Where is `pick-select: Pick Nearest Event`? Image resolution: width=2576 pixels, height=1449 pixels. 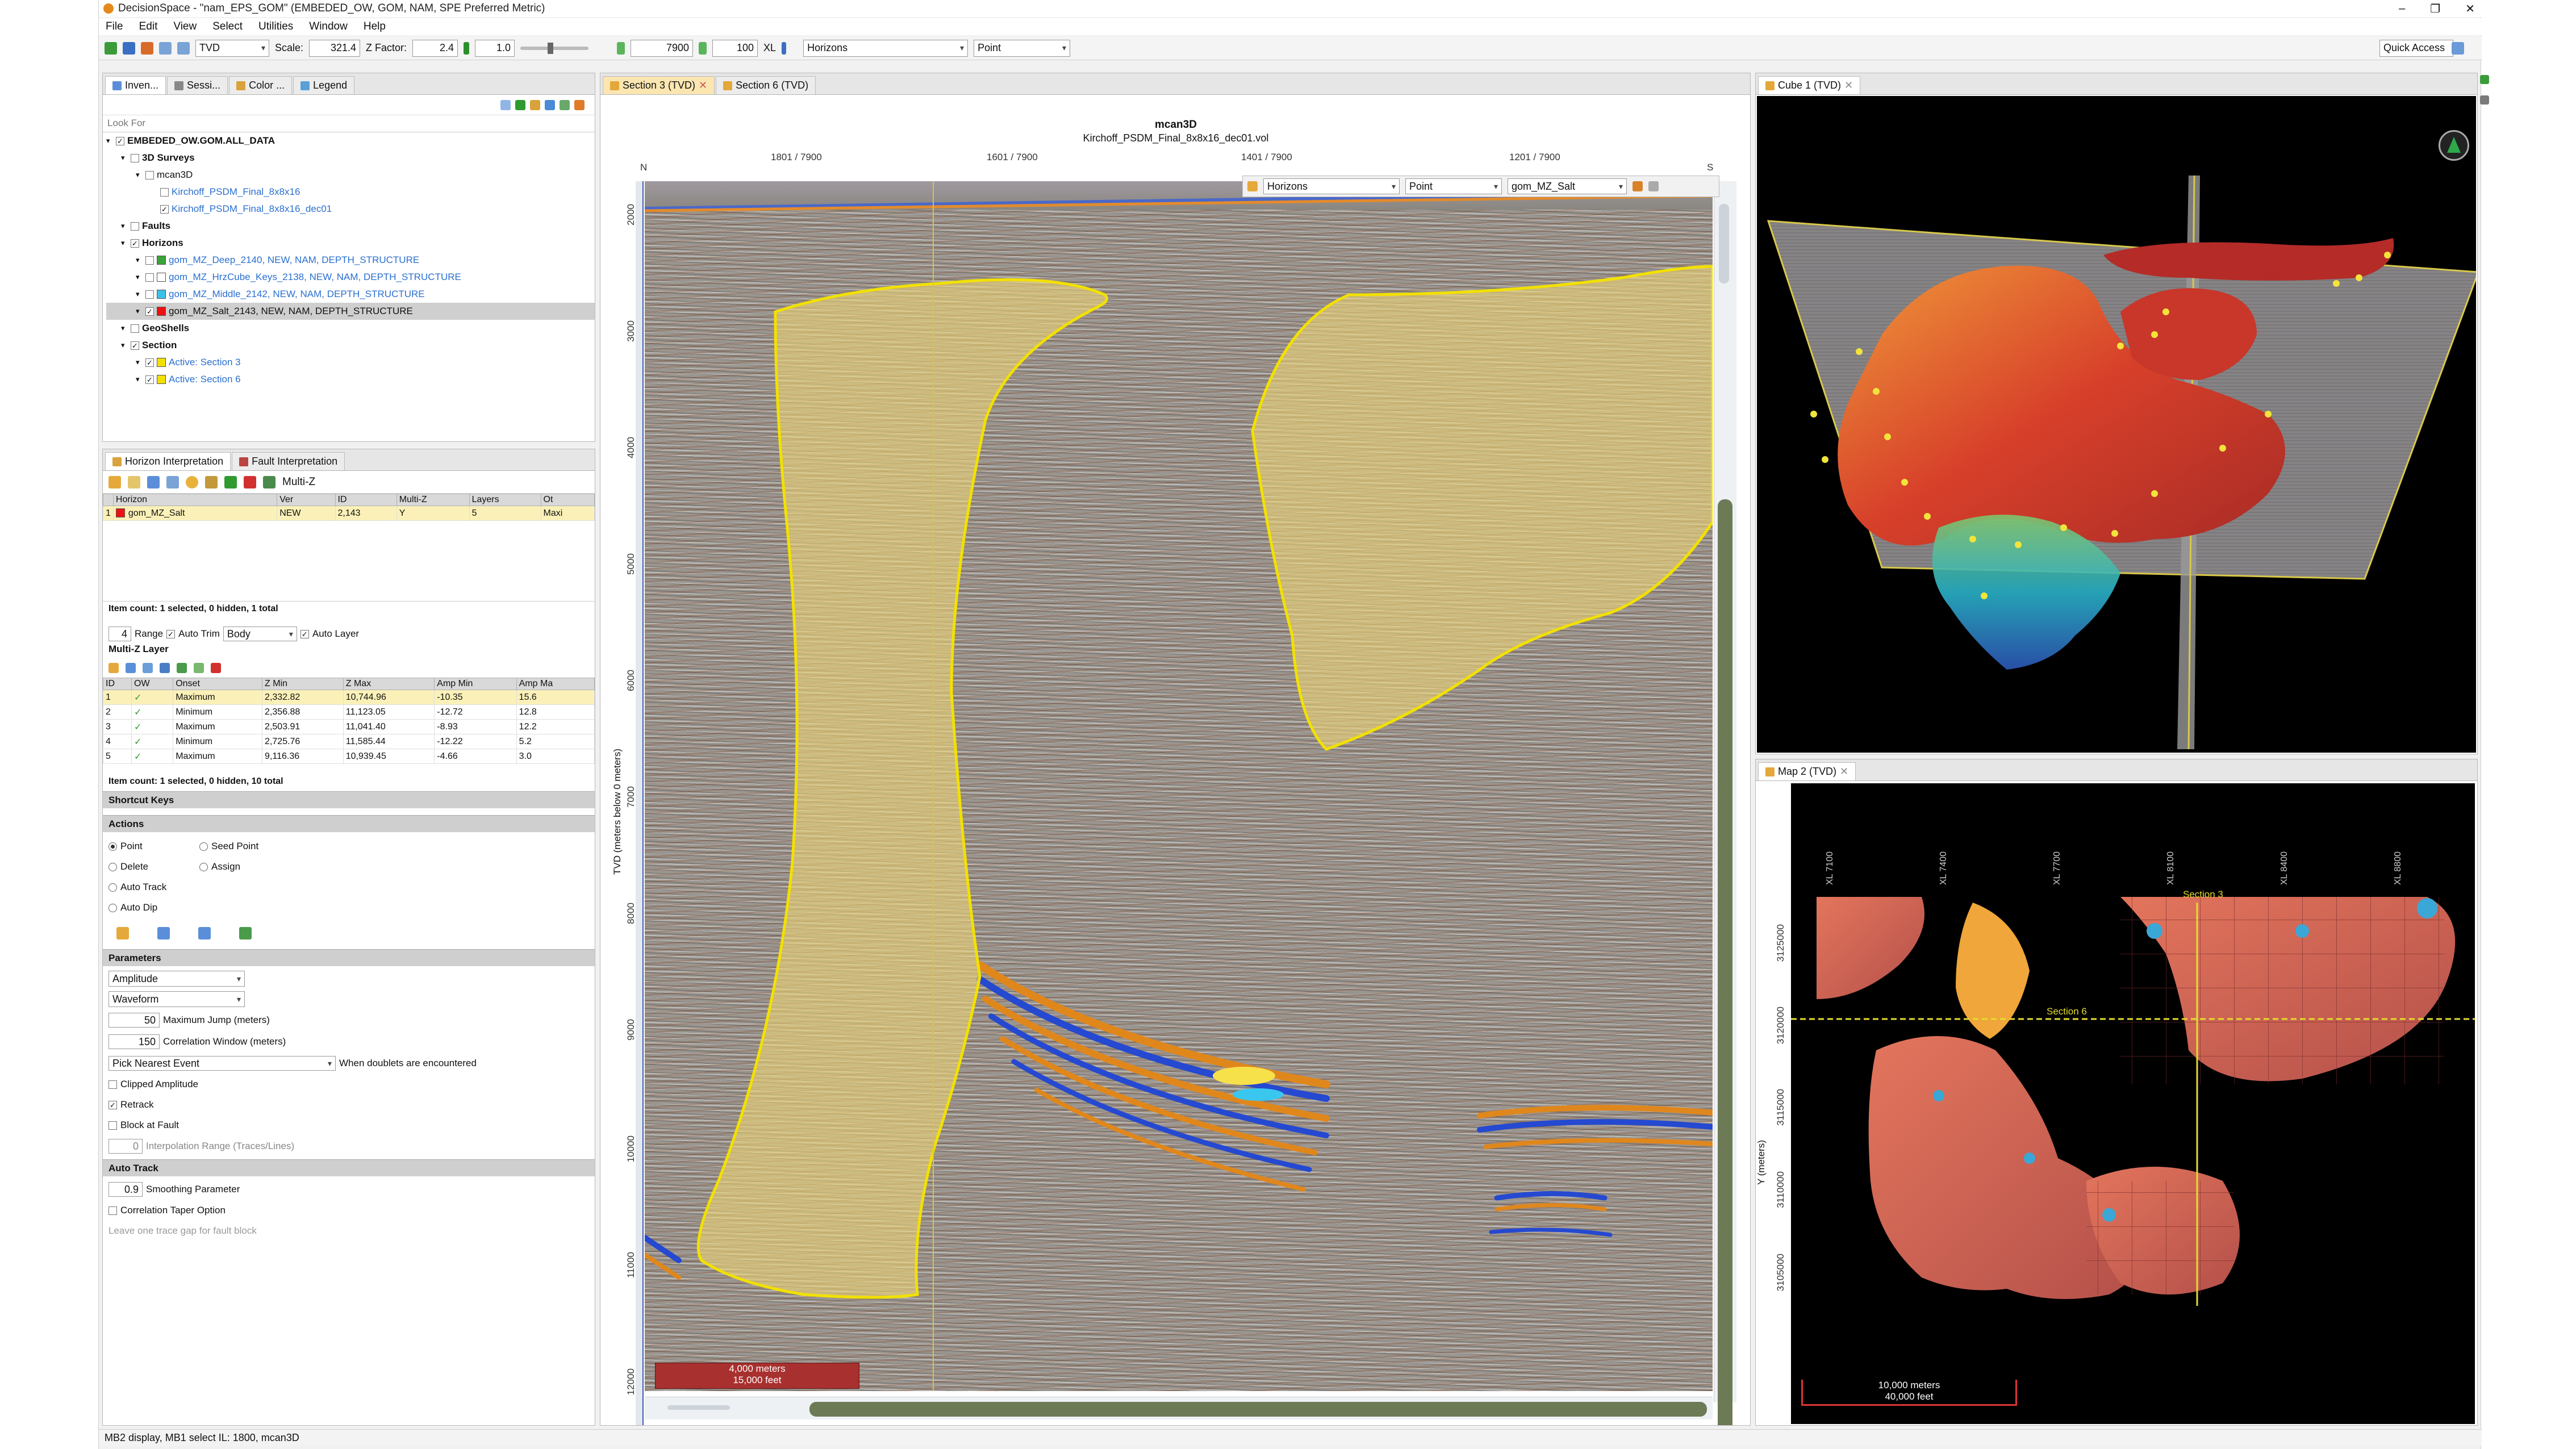
pick-select: Pick Nearest Event is located at coordinates (222, 1064).